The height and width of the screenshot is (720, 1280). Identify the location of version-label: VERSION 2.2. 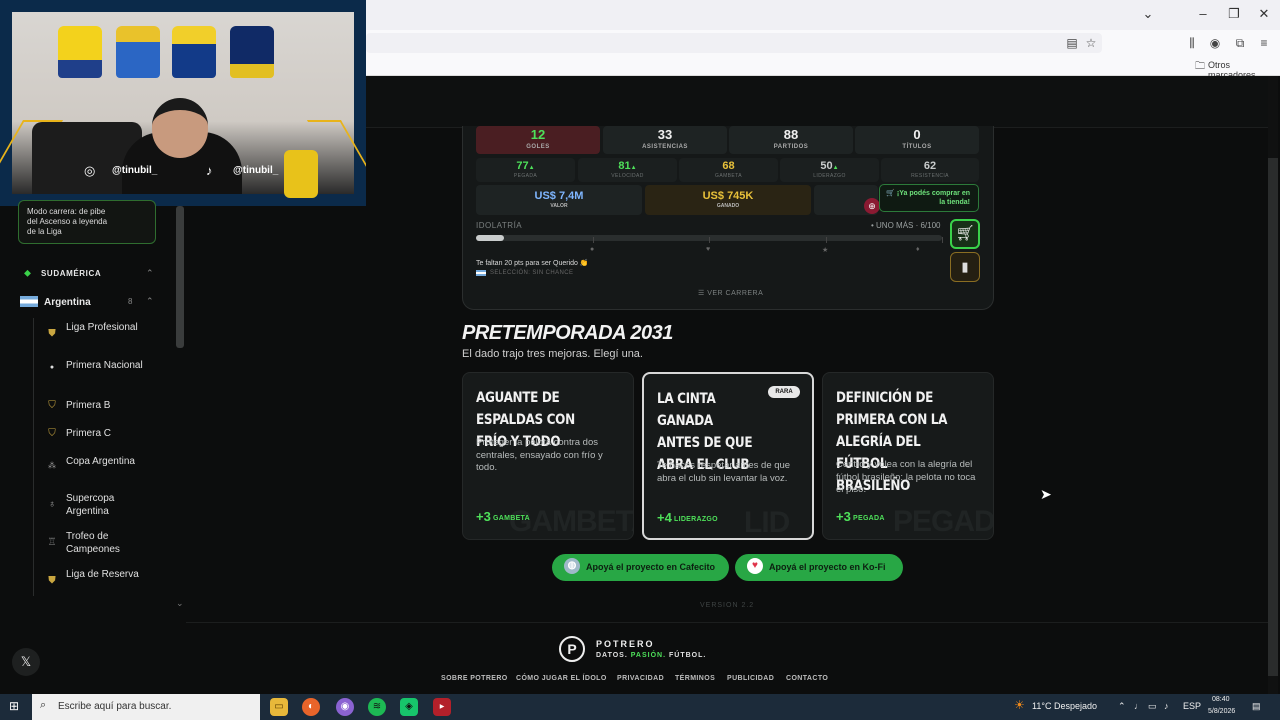
(727, 605).